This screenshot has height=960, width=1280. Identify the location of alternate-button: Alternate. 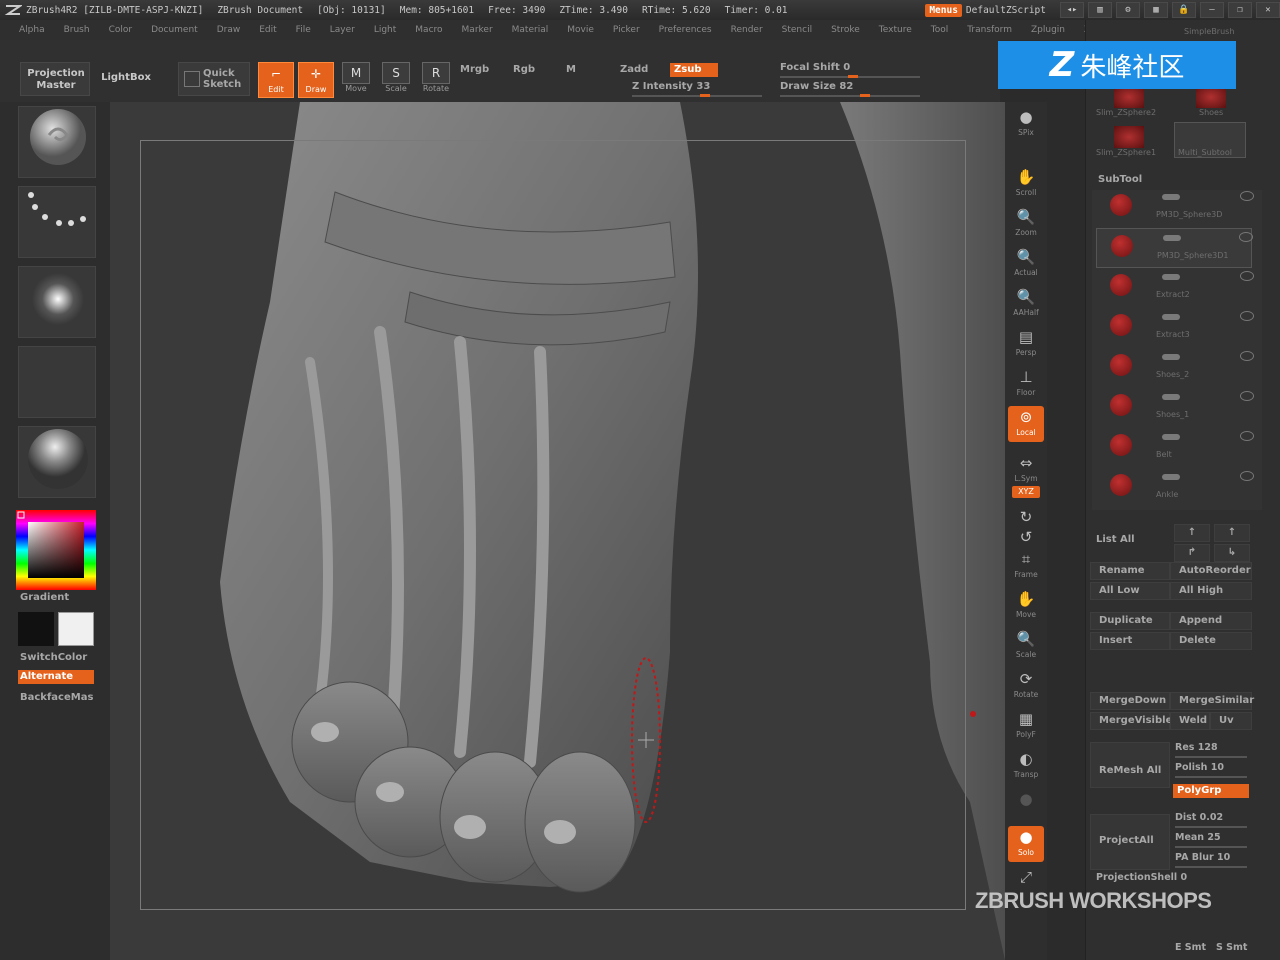
(56, 677).